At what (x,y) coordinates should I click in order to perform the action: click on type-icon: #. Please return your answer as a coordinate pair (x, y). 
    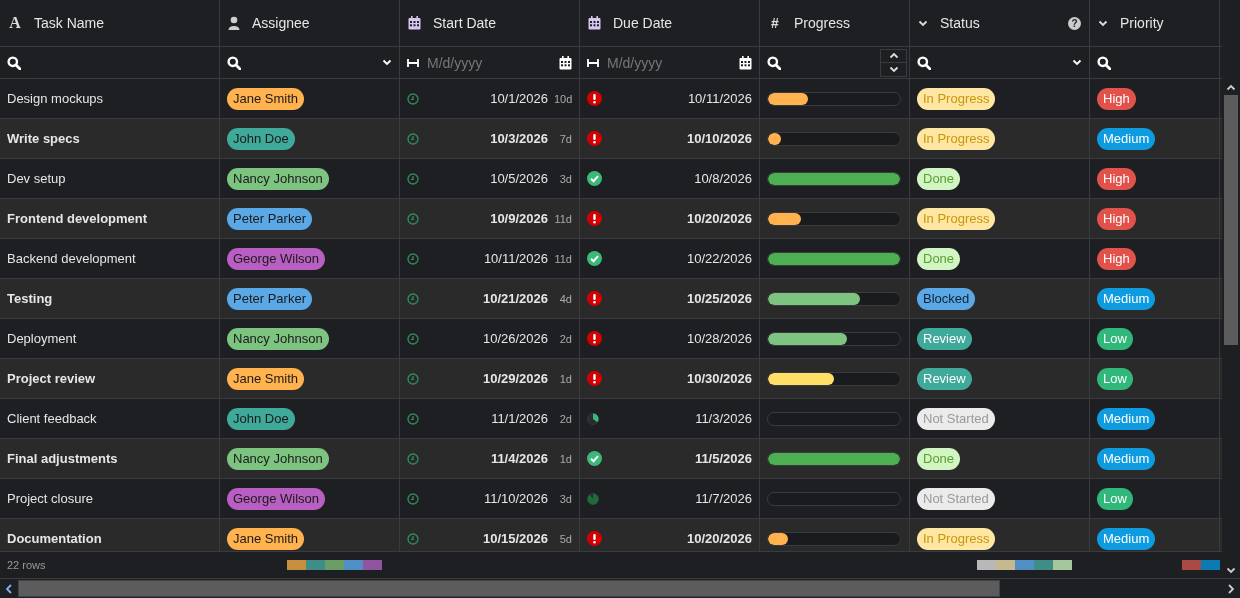
    Looking at the image, I should click on (775, 23).